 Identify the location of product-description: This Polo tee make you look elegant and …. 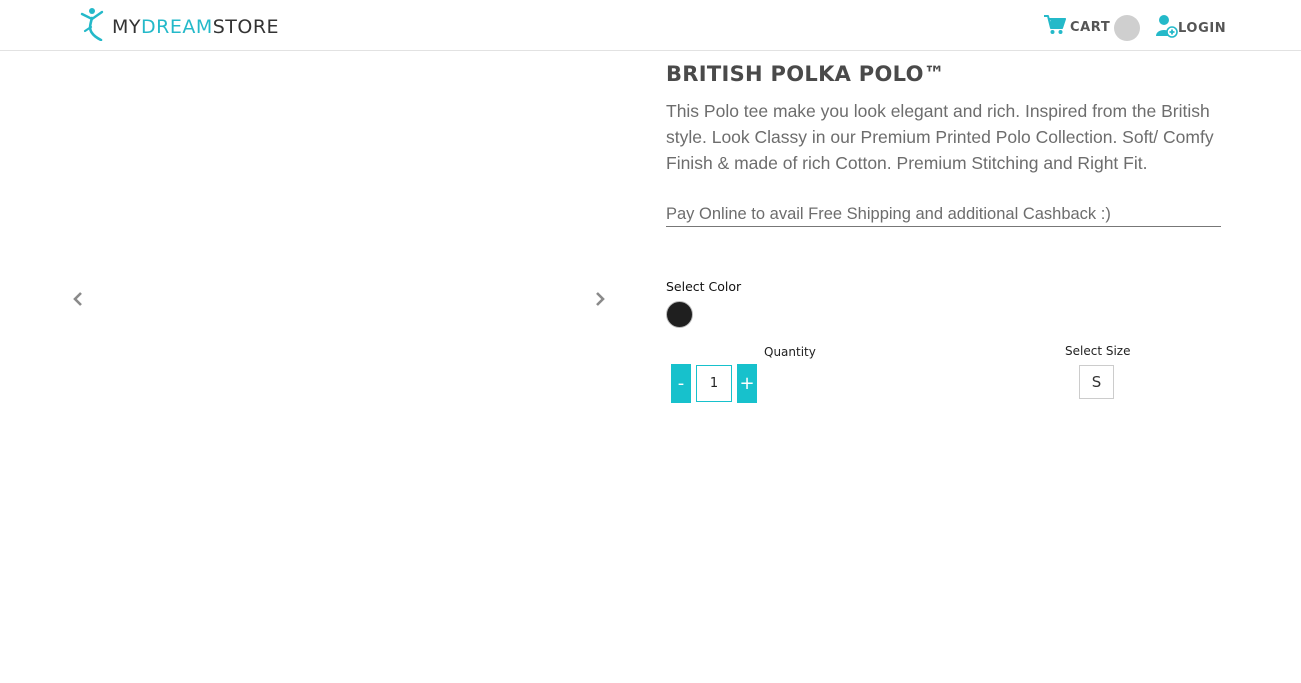
(940, 137).